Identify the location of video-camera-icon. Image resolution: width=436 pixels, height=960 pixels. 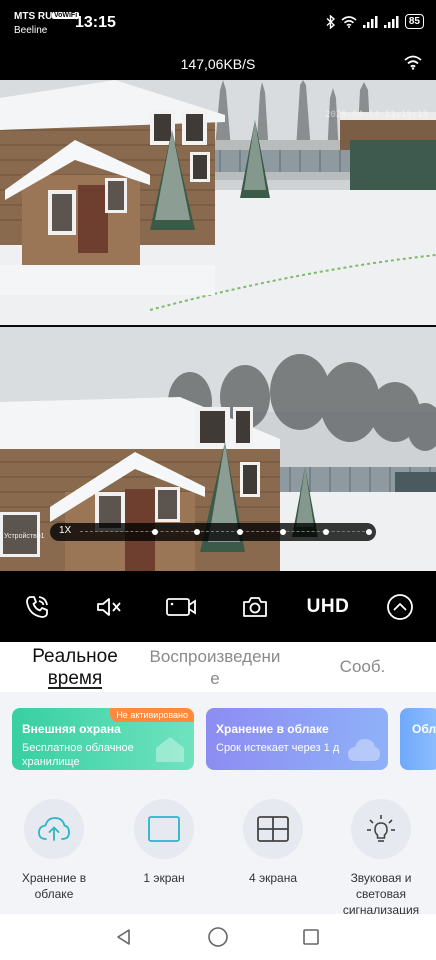
(181, 607).